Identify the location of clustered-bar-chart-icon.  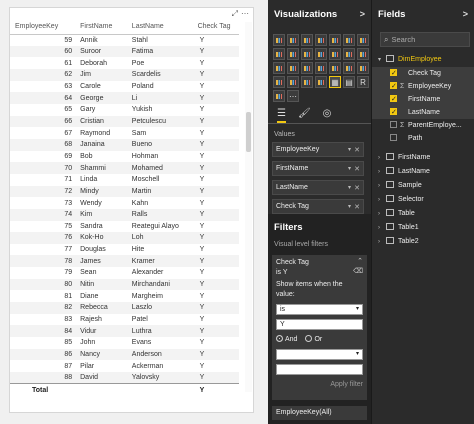
(307, 40).